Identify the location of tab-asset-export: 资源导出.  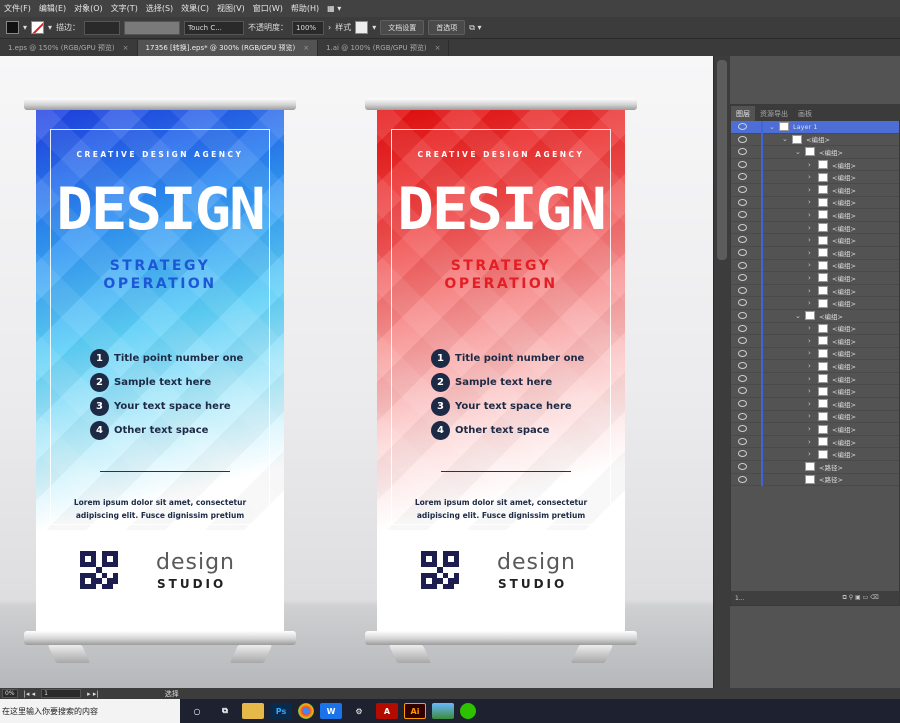
(774, 113).